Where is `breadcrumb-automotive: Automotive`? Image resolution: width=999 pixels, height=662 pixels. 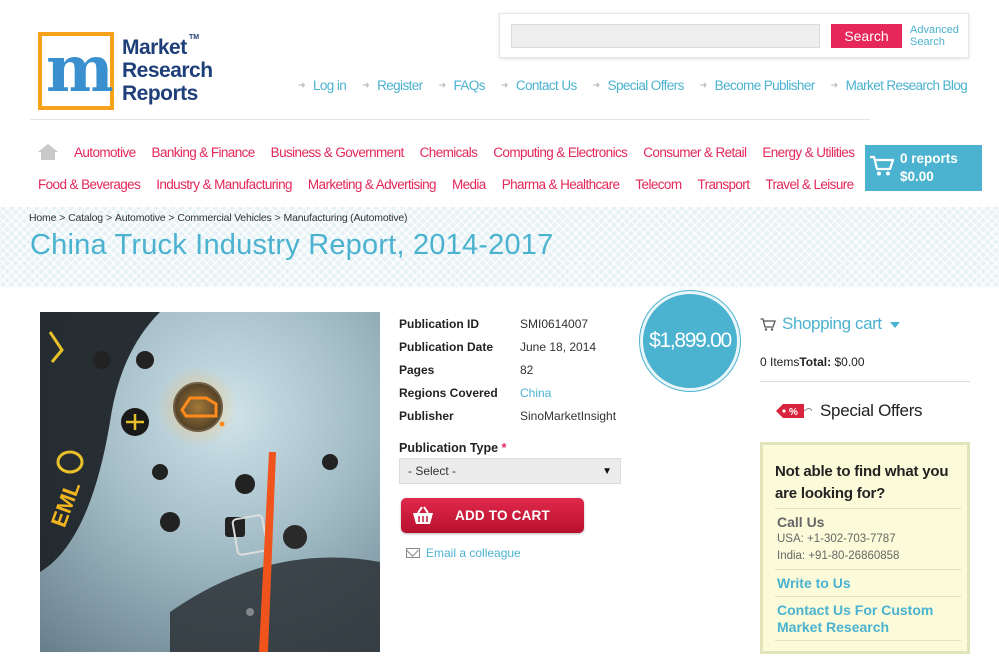 breadcrumb-automotive: Automotive is located at coordinates (140, 218).